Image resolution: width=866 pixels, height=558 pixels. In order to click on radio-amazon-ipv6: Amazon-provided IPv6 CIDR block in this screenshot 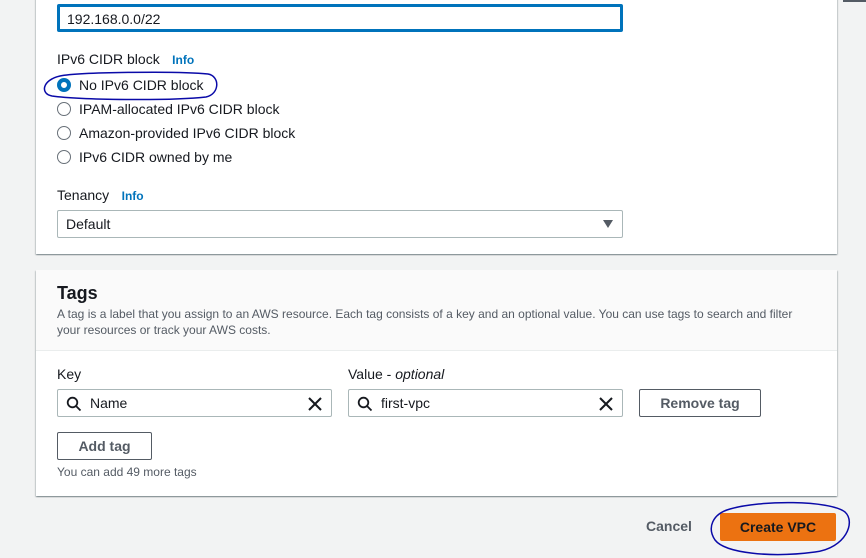, I will do `click(176, 133)`.